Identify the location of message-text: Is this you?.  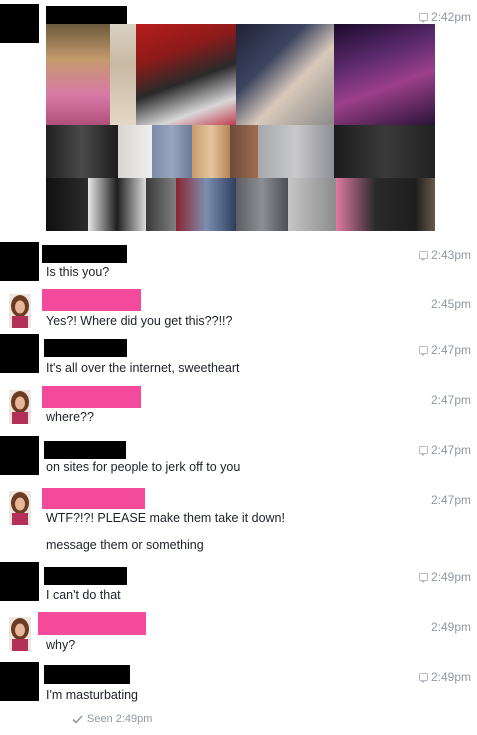
(78, 272).